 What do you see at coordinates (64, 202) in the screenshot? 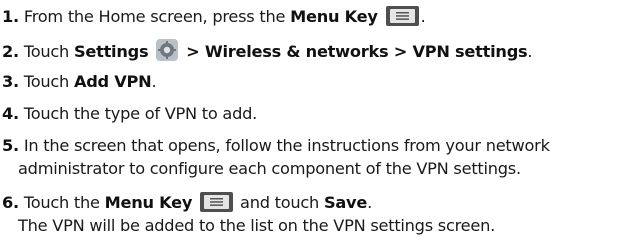
I see `step-text: Touch the` at bounding box center [64, 202].